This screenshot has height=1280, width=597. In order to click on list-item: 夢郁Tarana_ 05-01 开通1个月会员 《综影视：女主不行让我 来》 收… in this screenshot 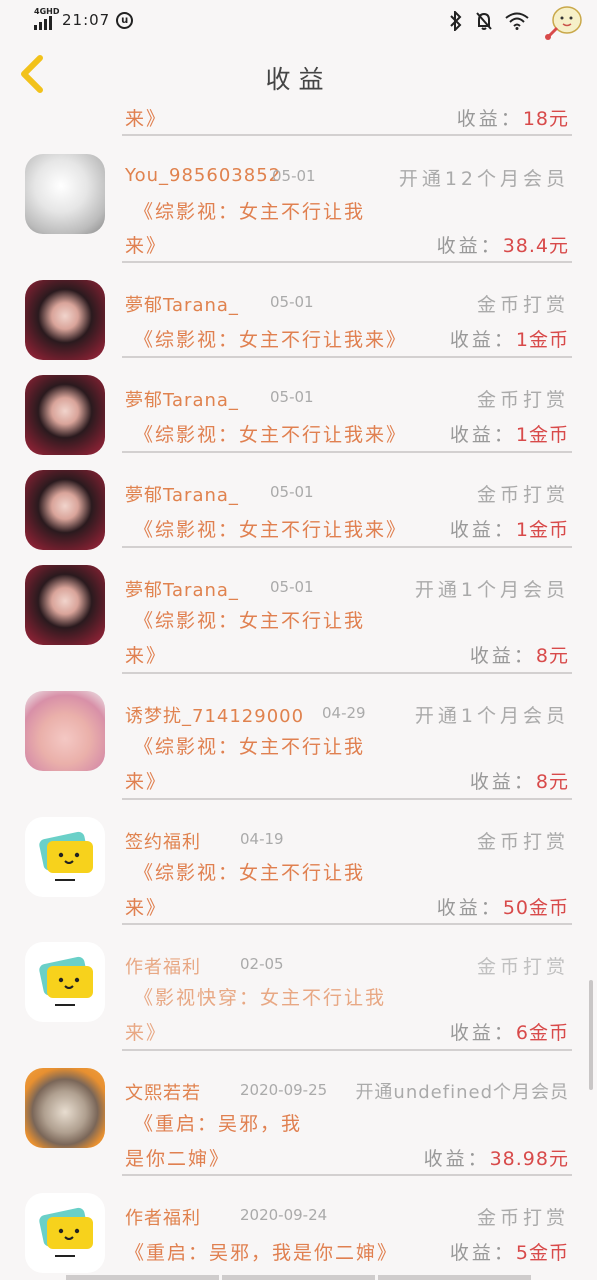, I will do `click(298, 611)`.